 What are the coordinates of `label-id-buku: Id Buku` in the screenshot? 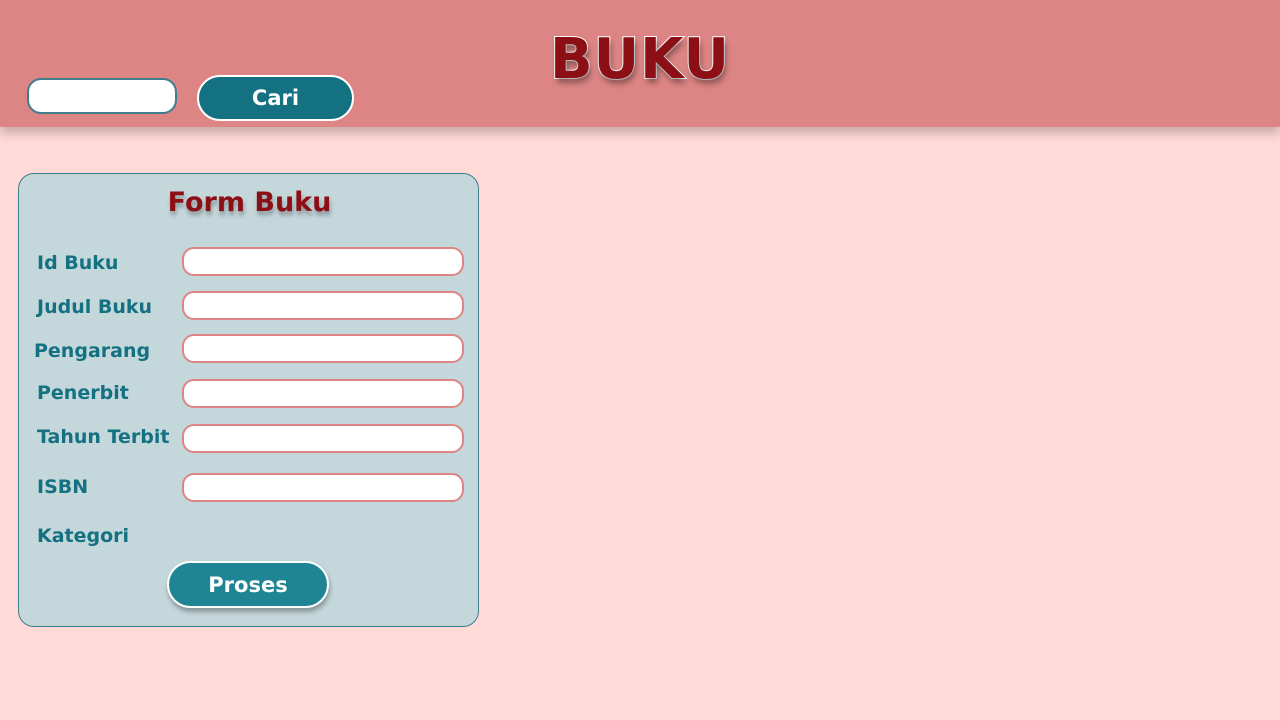 It's located at (78, 263).